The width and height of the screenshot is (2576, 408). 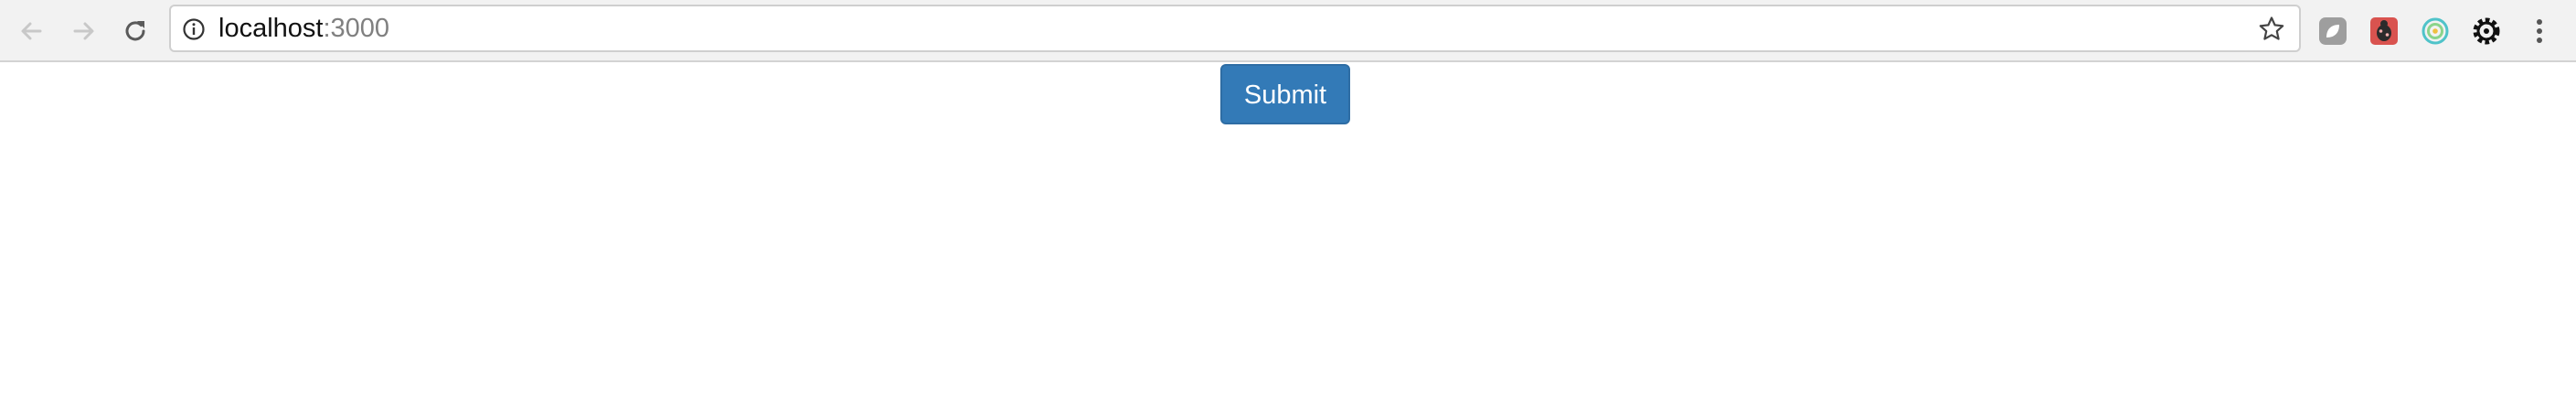 I want to click on extension-icon, so click(x=2333, y=31).